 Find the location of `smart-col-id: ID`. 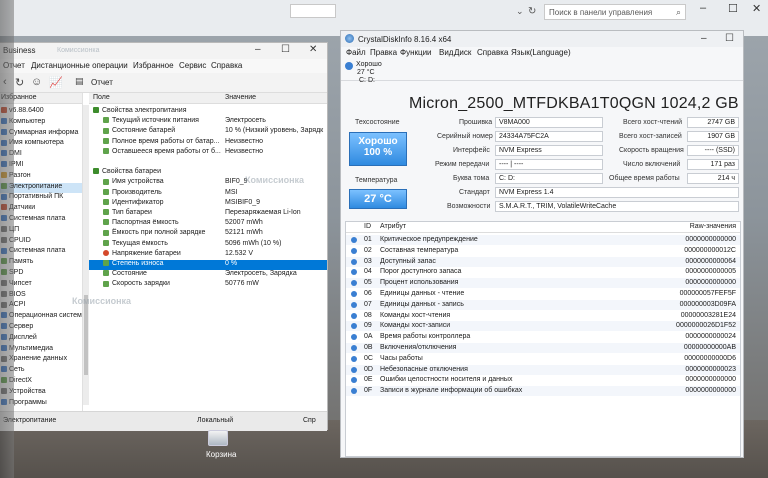

smart-col-id: ID is located at coordinates (367, 226).